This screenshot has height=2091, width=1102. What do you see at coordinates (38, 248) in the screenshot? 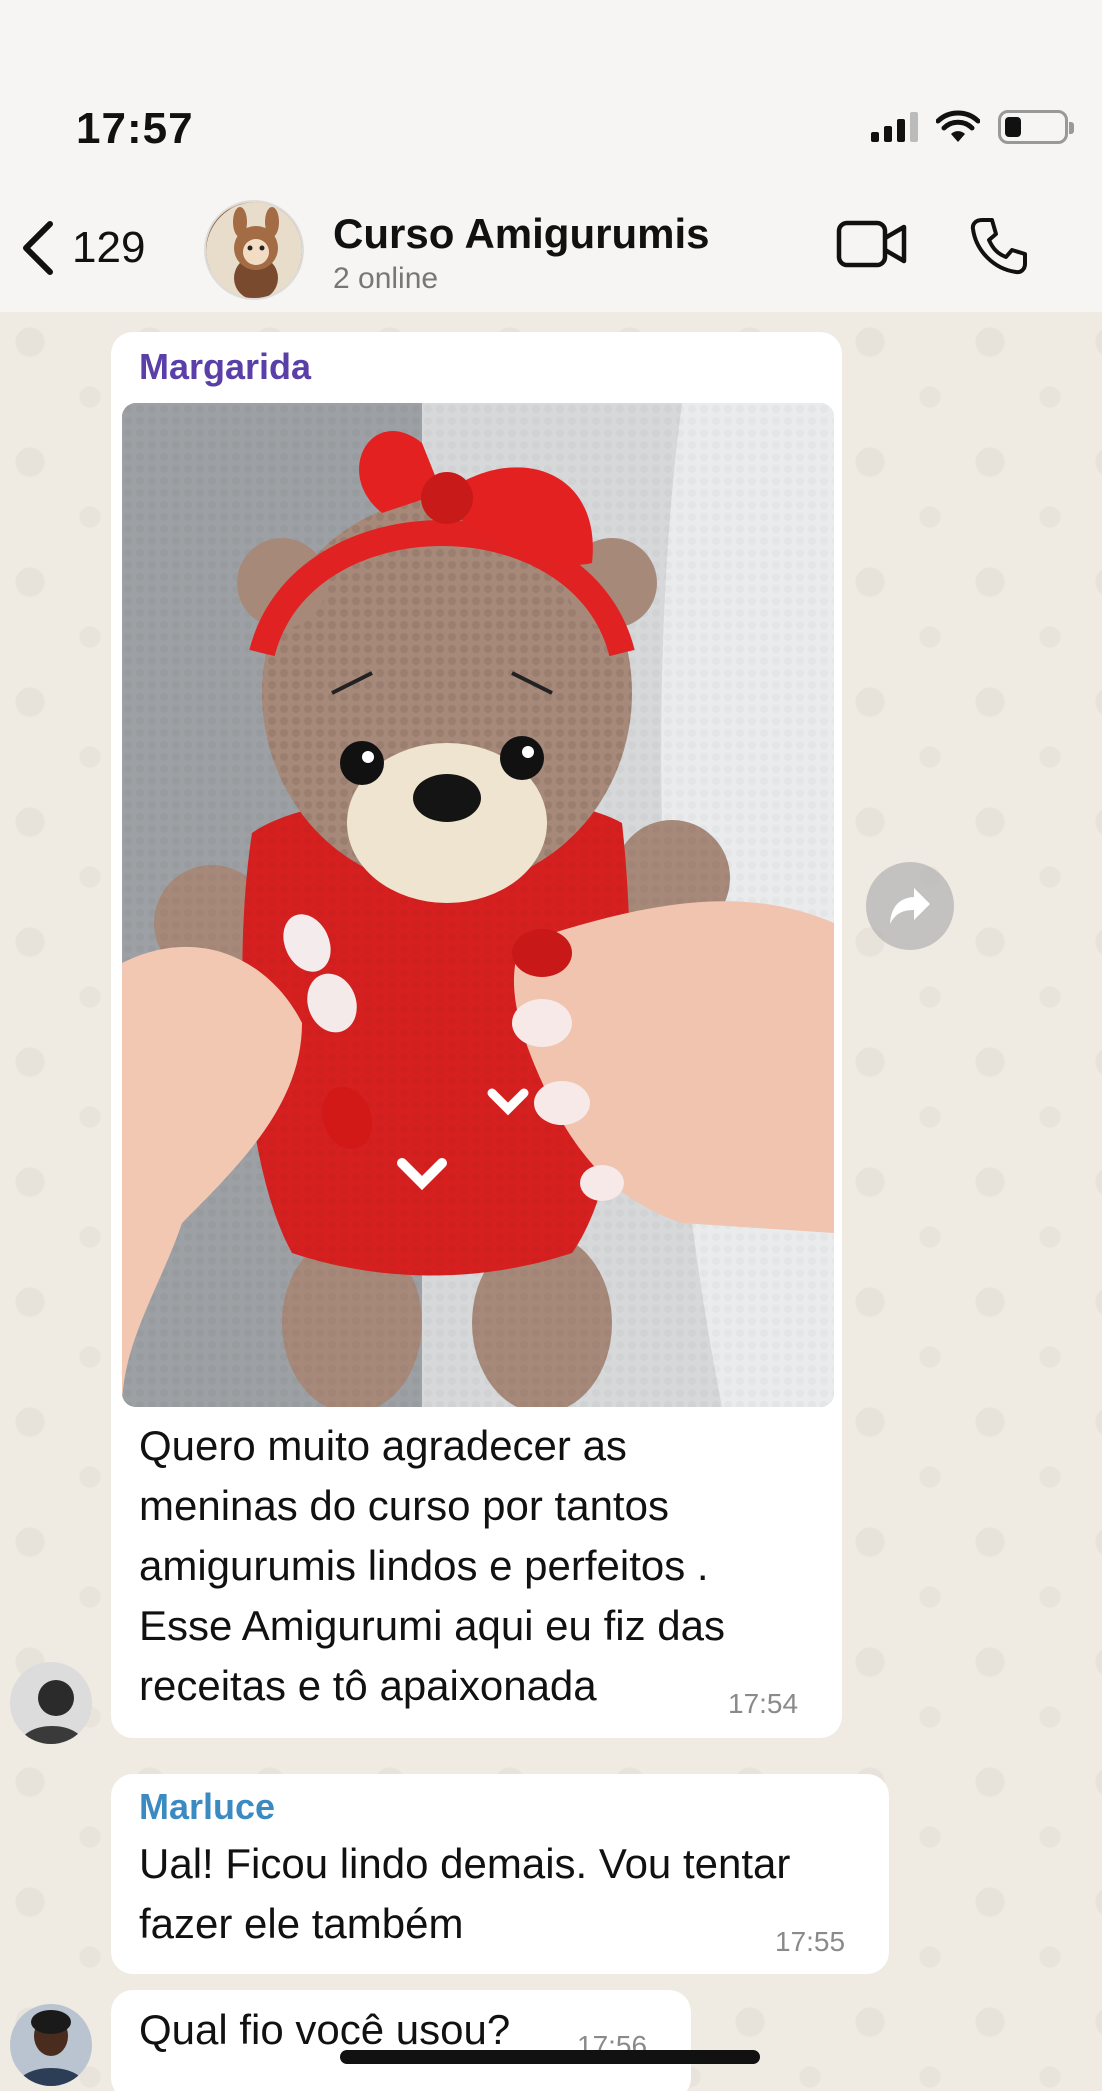
I see `chevron-left-icon` at bounding box center [38, 248].